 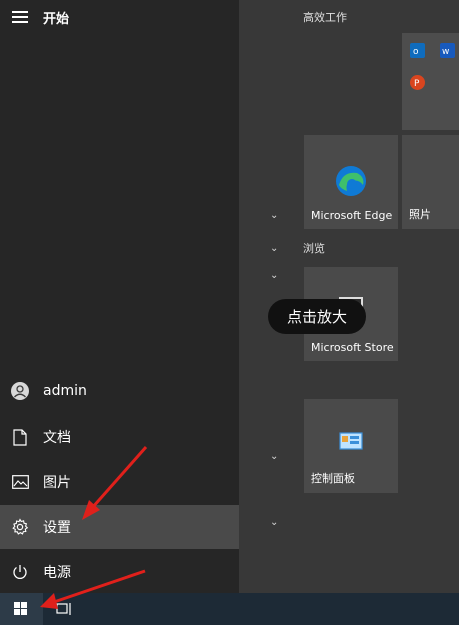 I want to click on hamburger-icon, so click(x=20, y=17).